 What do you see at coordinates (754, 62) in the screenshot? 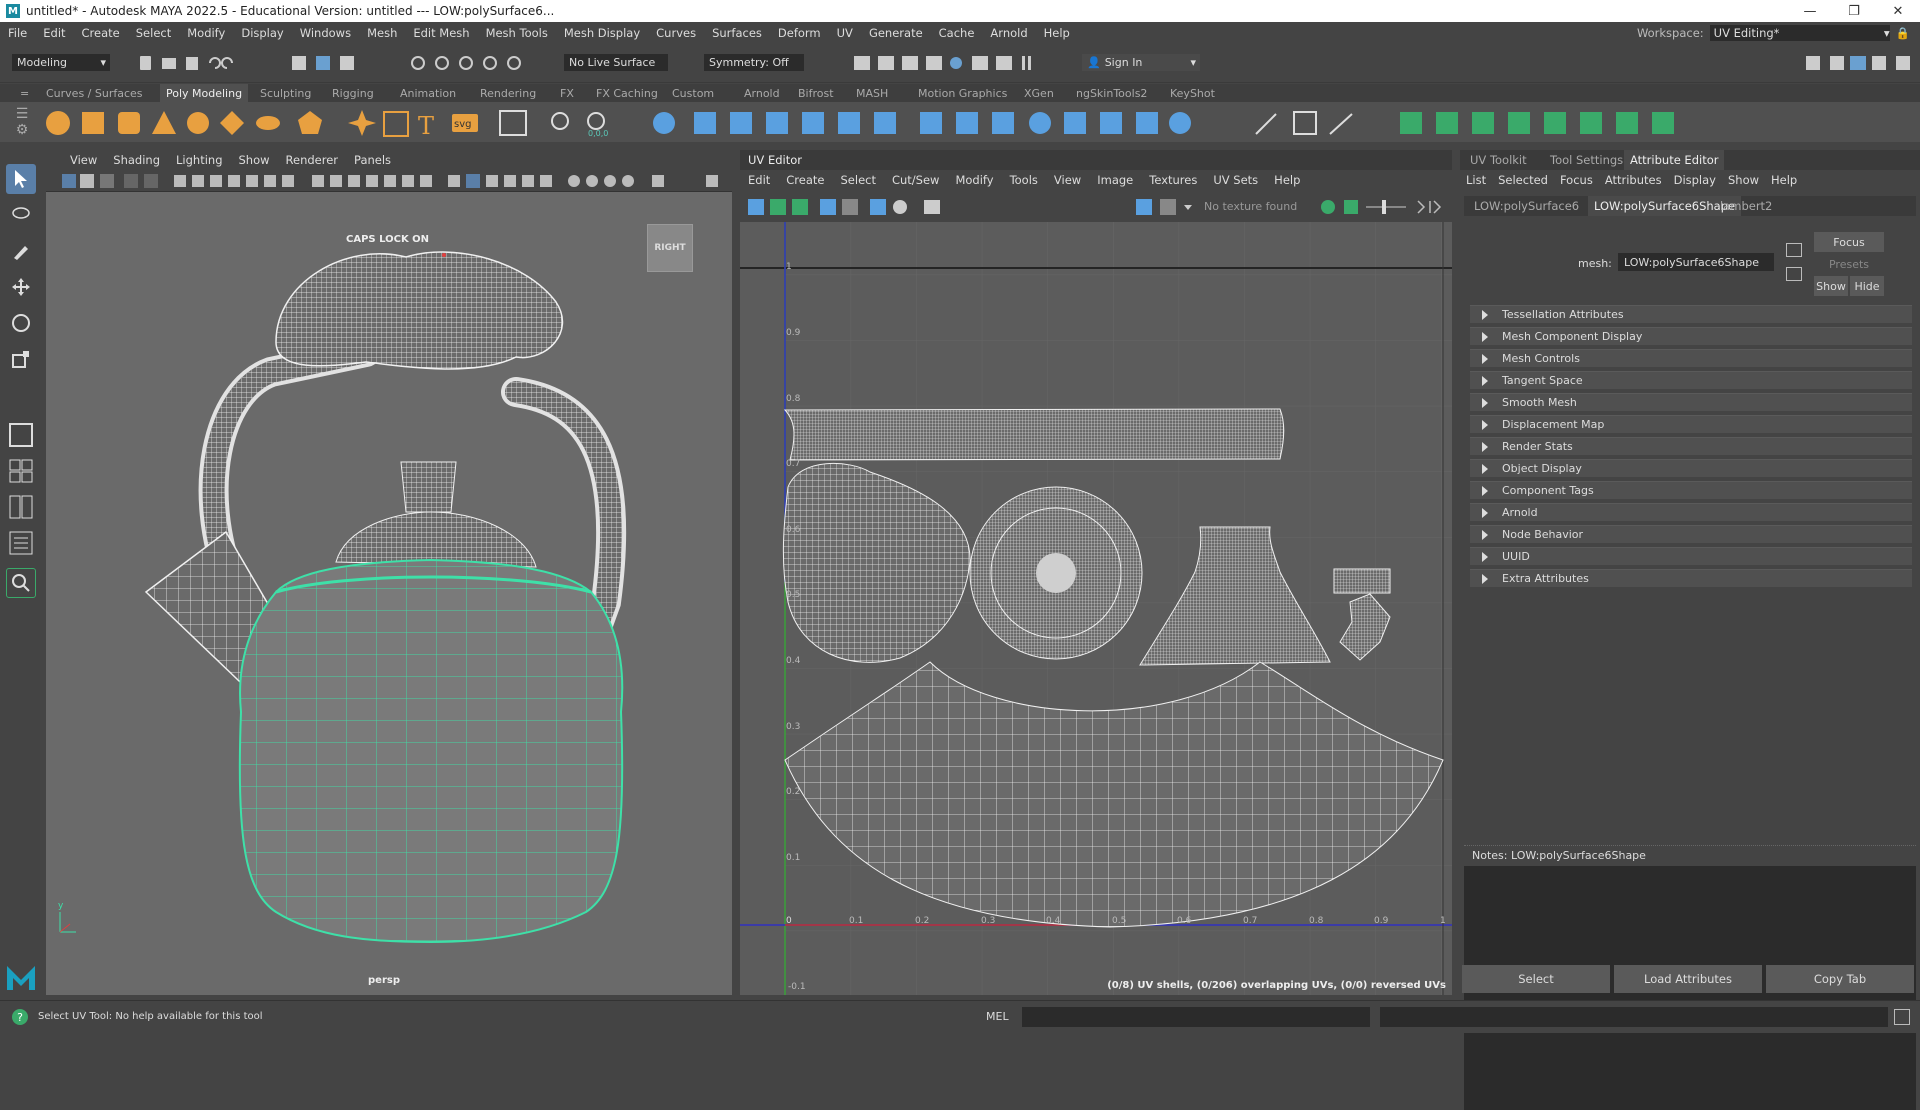
I see `symmetry-dropdown: Symmetry: Off` at bounding box center [754, 62].